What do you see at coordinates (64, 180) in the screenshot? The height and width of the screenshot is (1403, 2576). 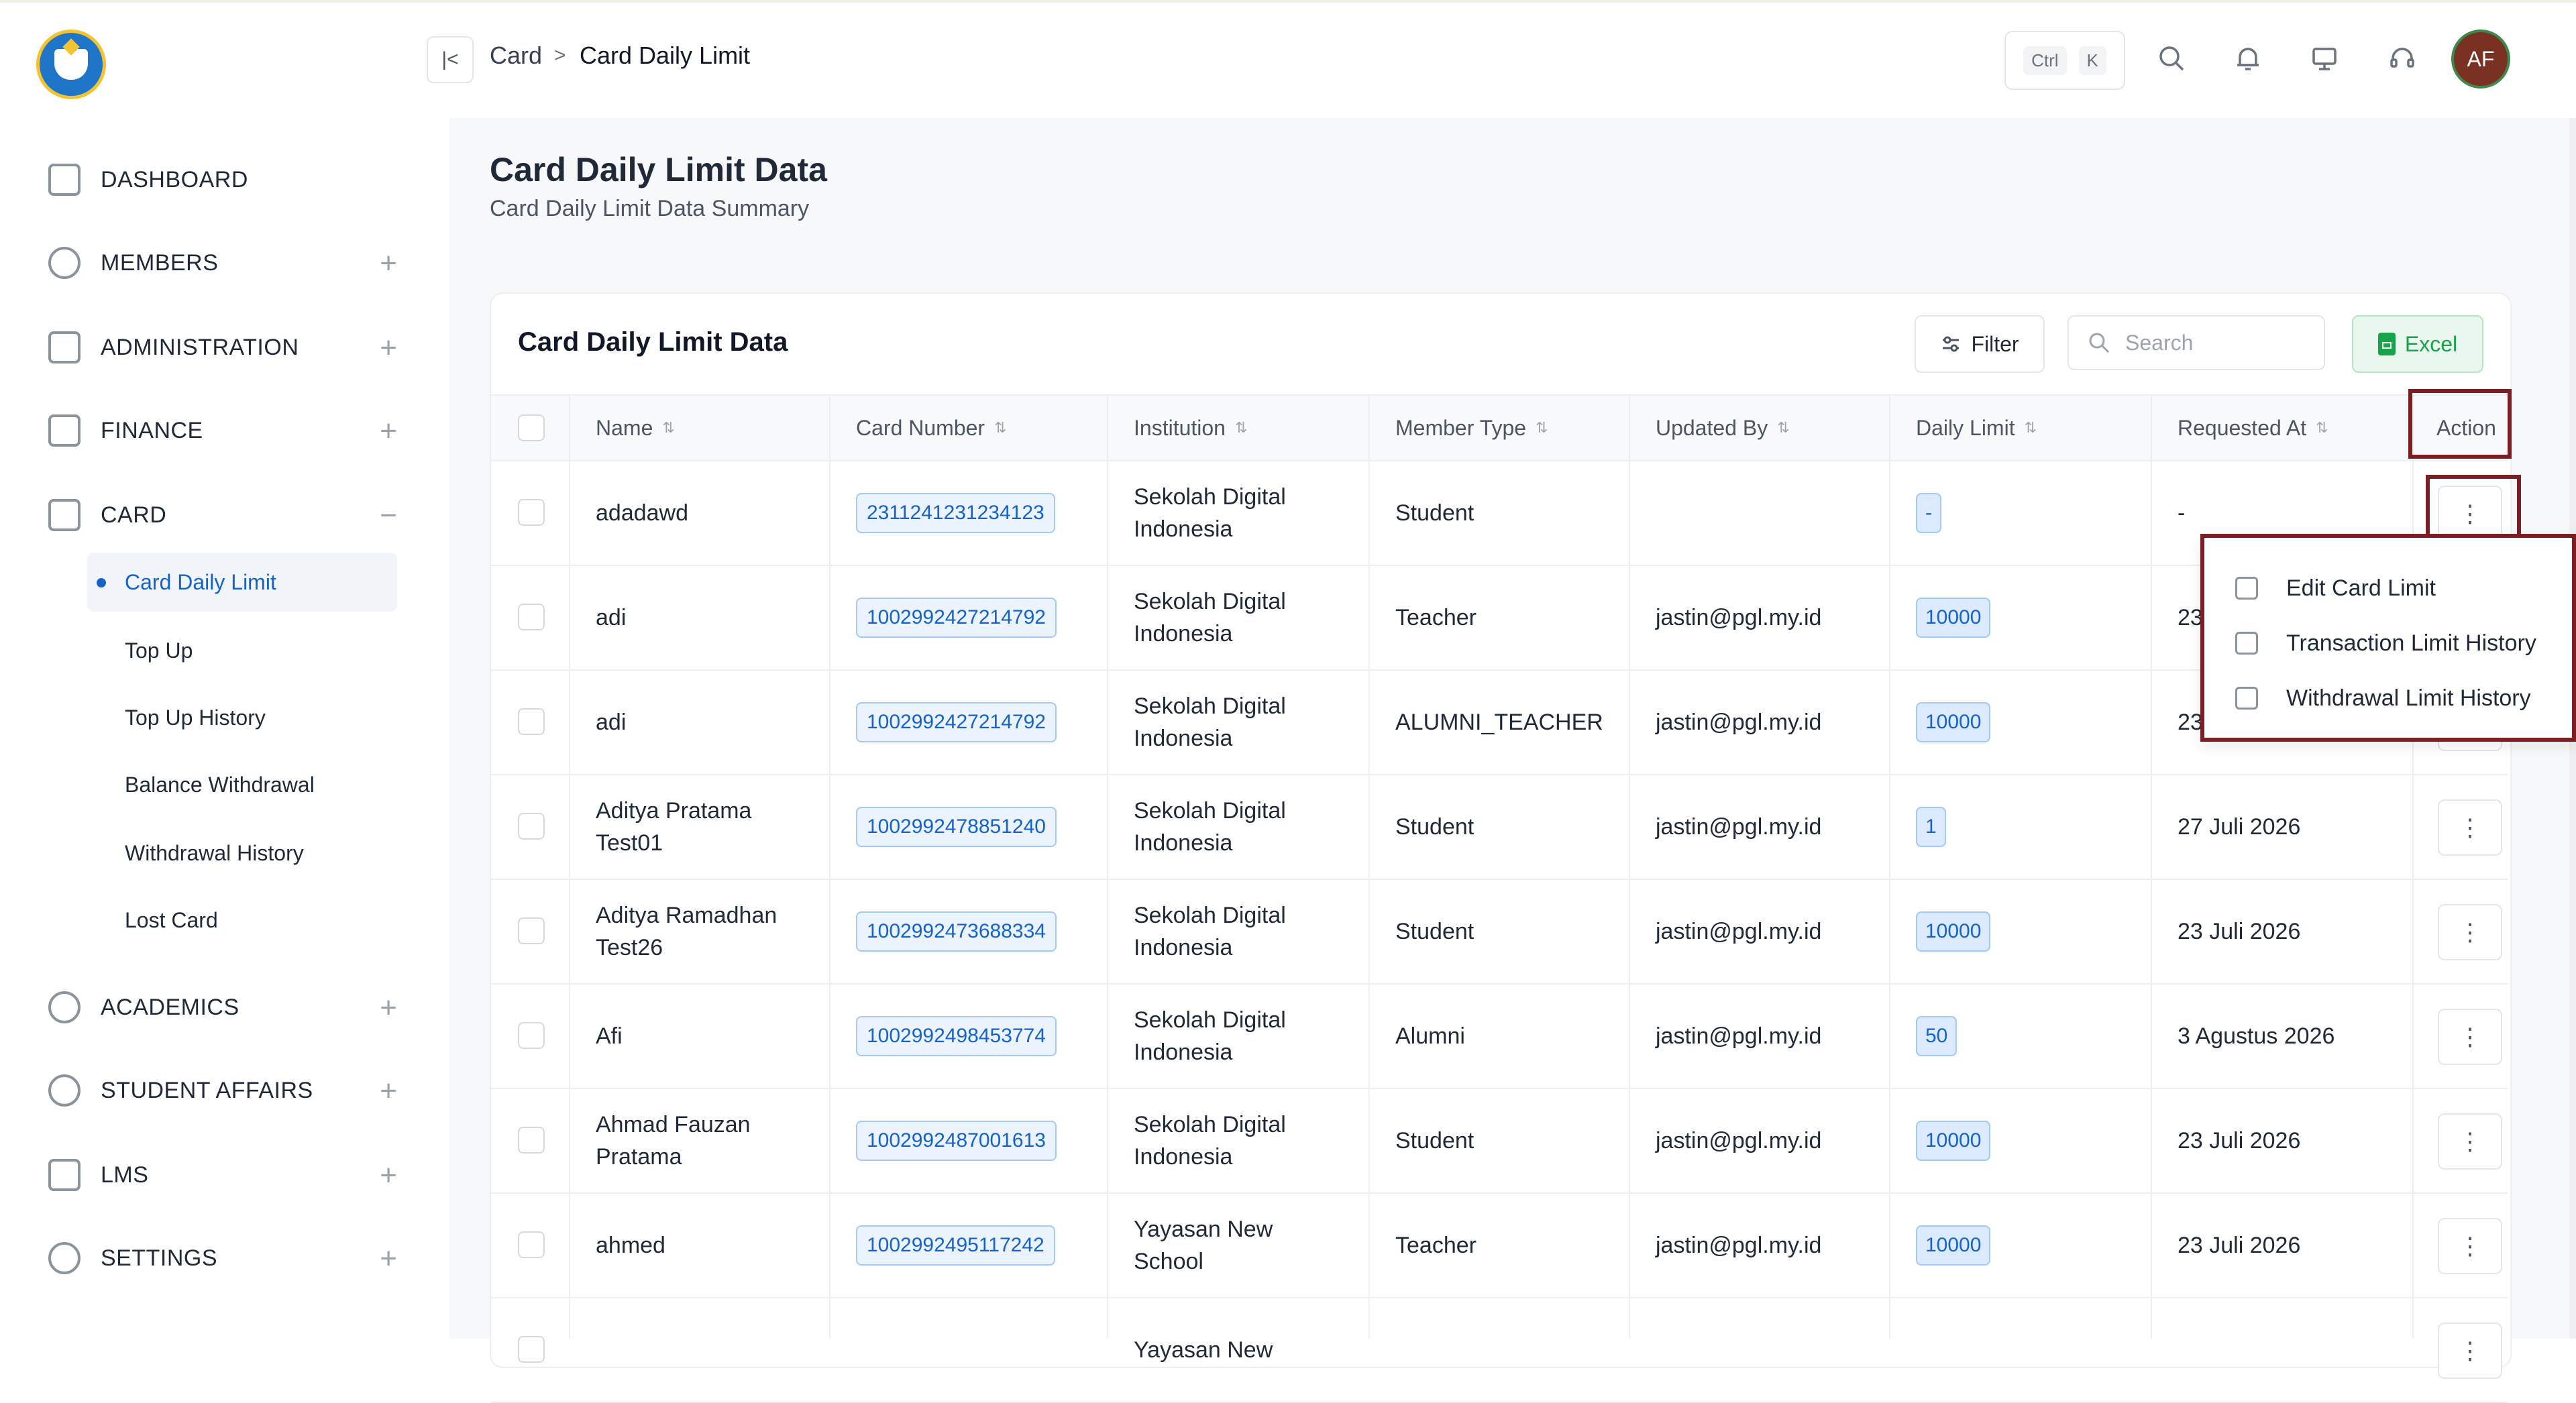 I see `dashboard-grid-icon` at bounding box center [64, 180].